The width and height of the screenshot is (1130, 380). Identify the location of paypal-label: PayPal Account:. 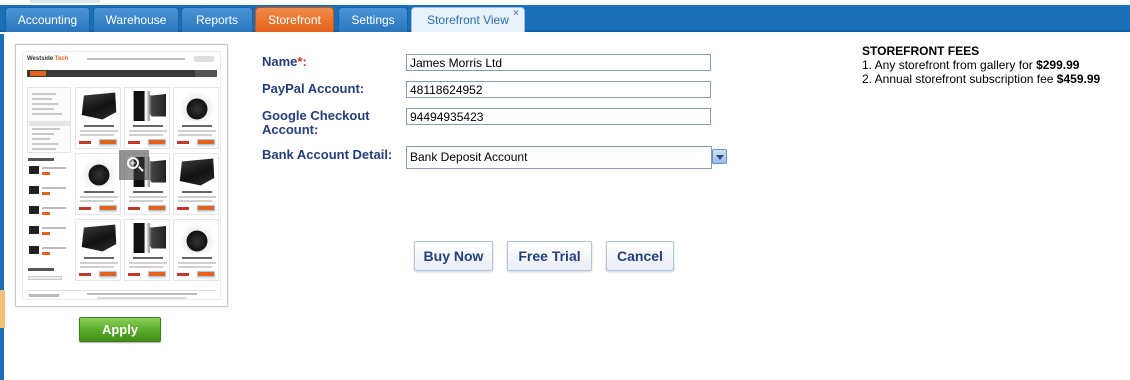
(313, 88).